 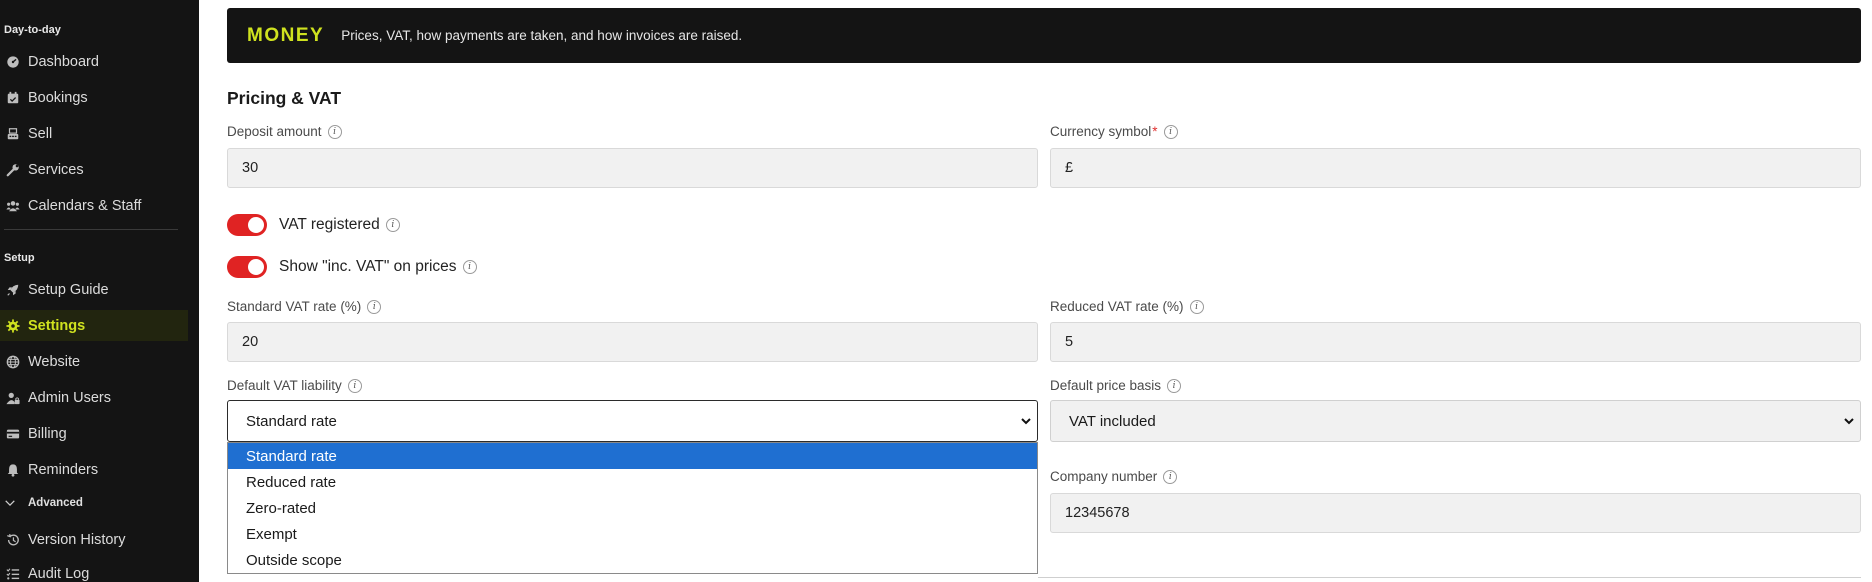 What do you see at coordinates (57, 325) in the screenshot?
I see `sidebar-item-label: Settings` at bounding box center [57, 325].